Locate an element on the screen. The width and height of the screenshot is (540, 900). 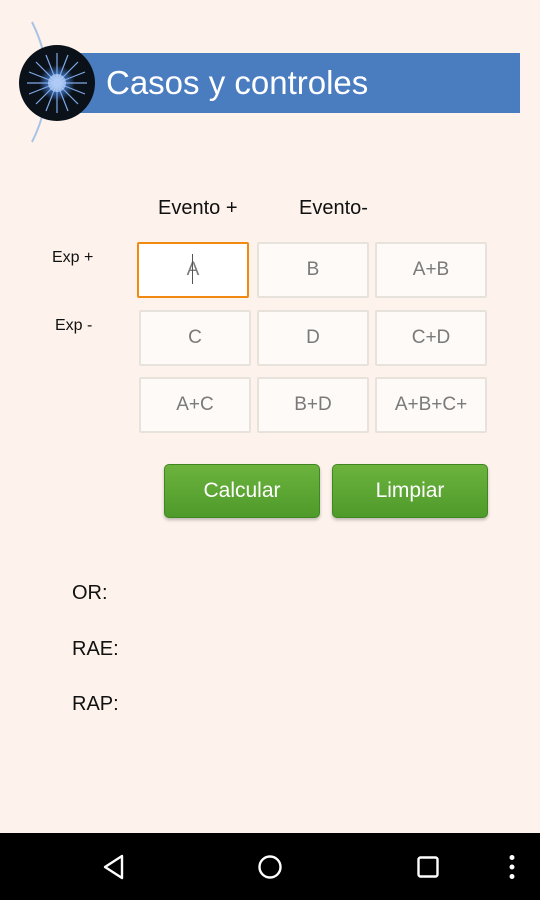
output-a-plus-c-placeholder: A+C is located at coordinates (195, 404).